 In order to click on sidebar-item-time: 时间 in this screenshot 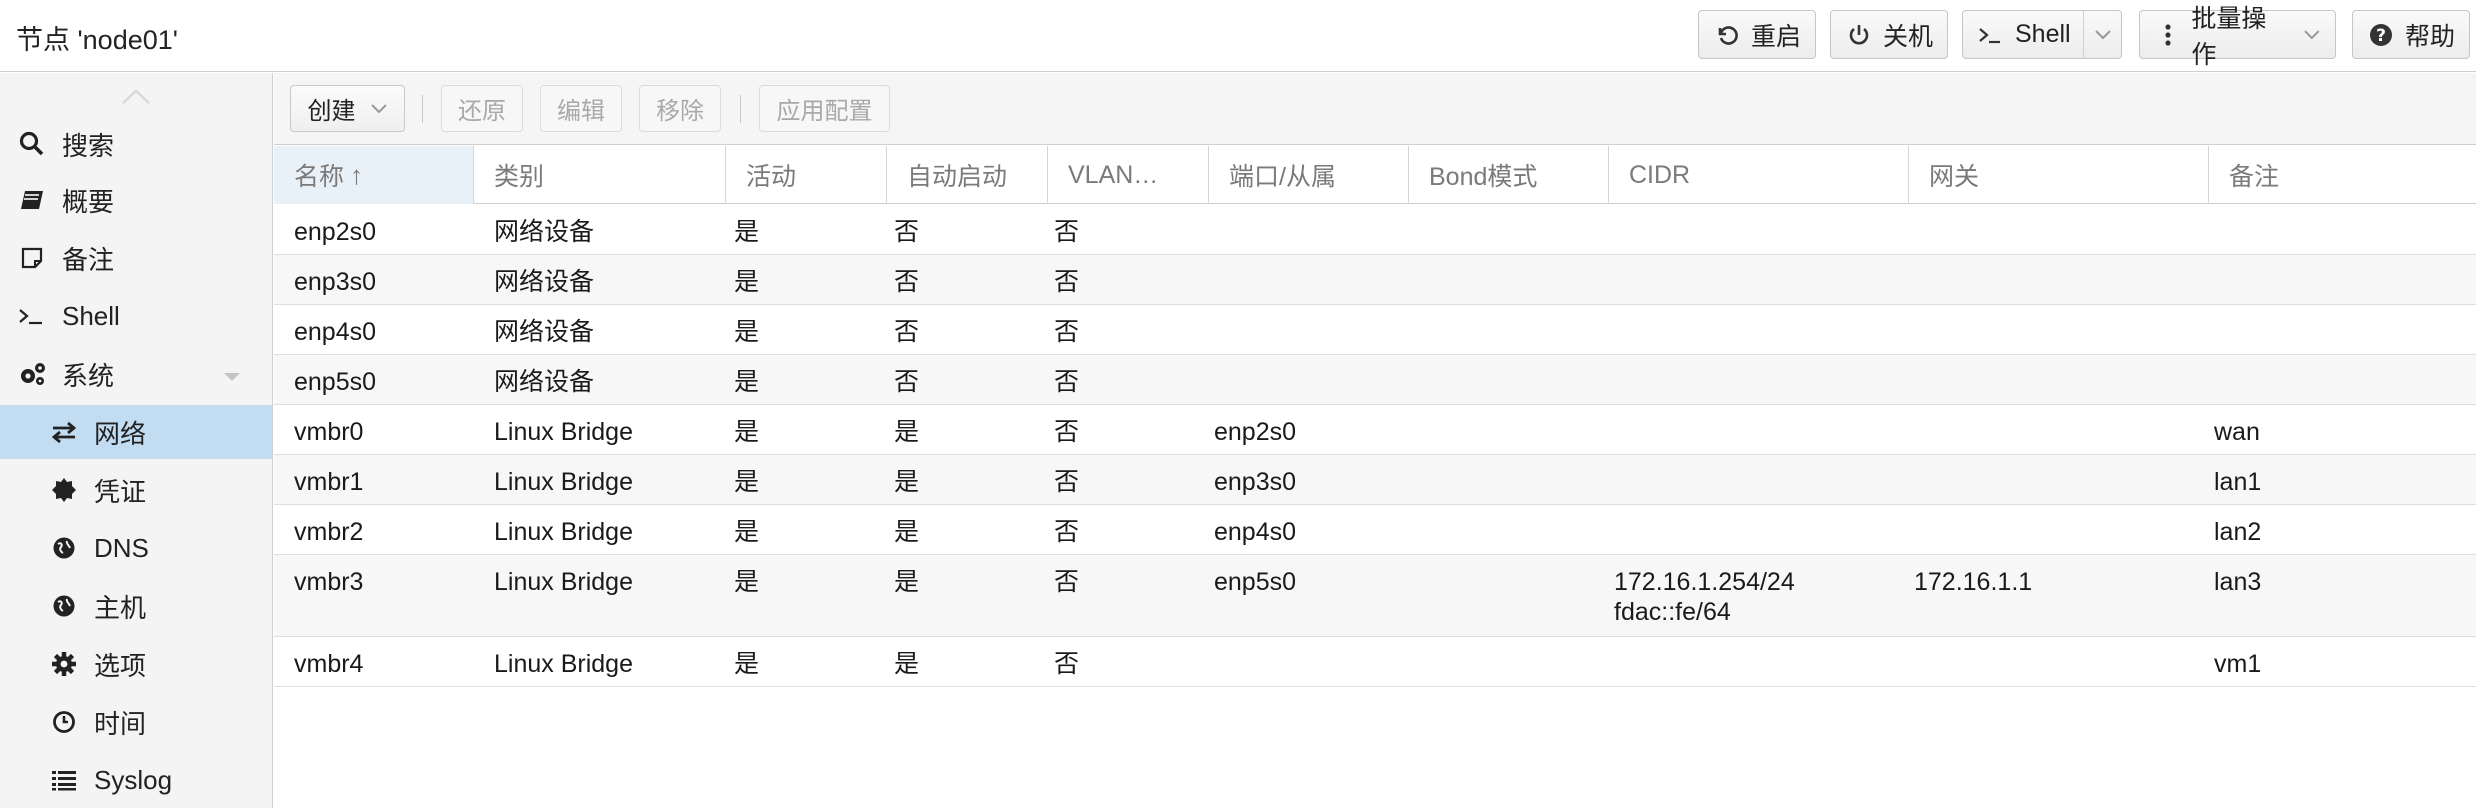, I will do `click(136, 722)`.